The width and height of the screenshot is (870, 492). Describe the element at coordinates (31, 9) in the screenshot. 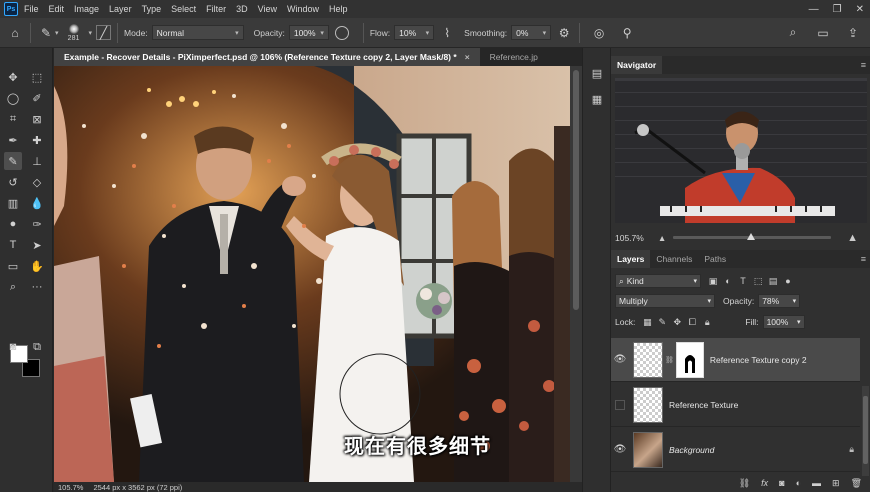

I see `menu-file: File` at that location.